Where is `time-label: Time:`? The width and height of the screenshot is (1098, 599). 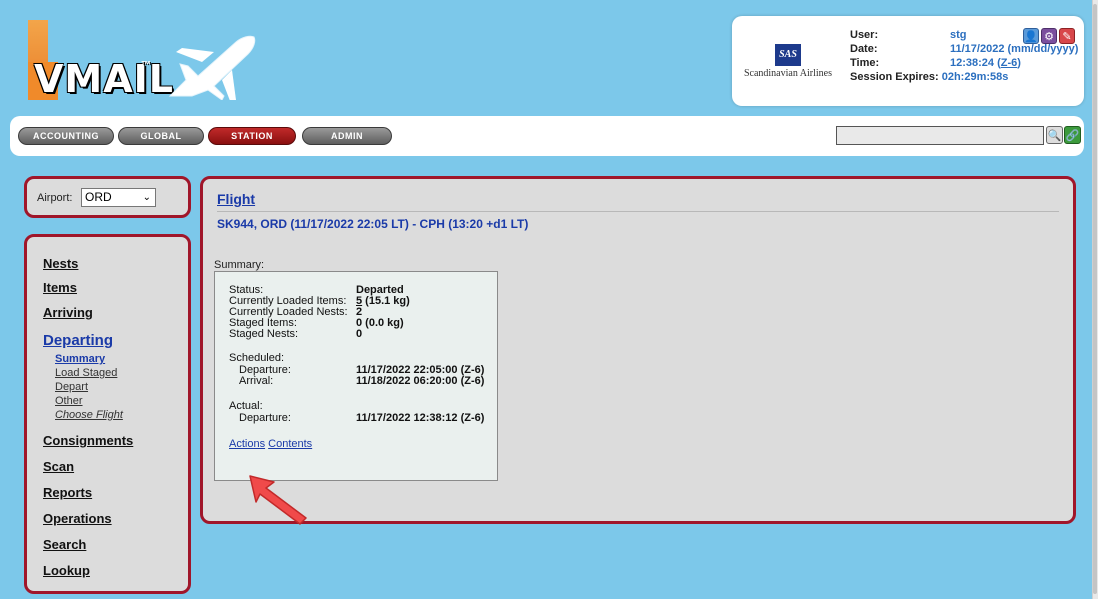
time-label: Time: is located at coordinates (865, 63).